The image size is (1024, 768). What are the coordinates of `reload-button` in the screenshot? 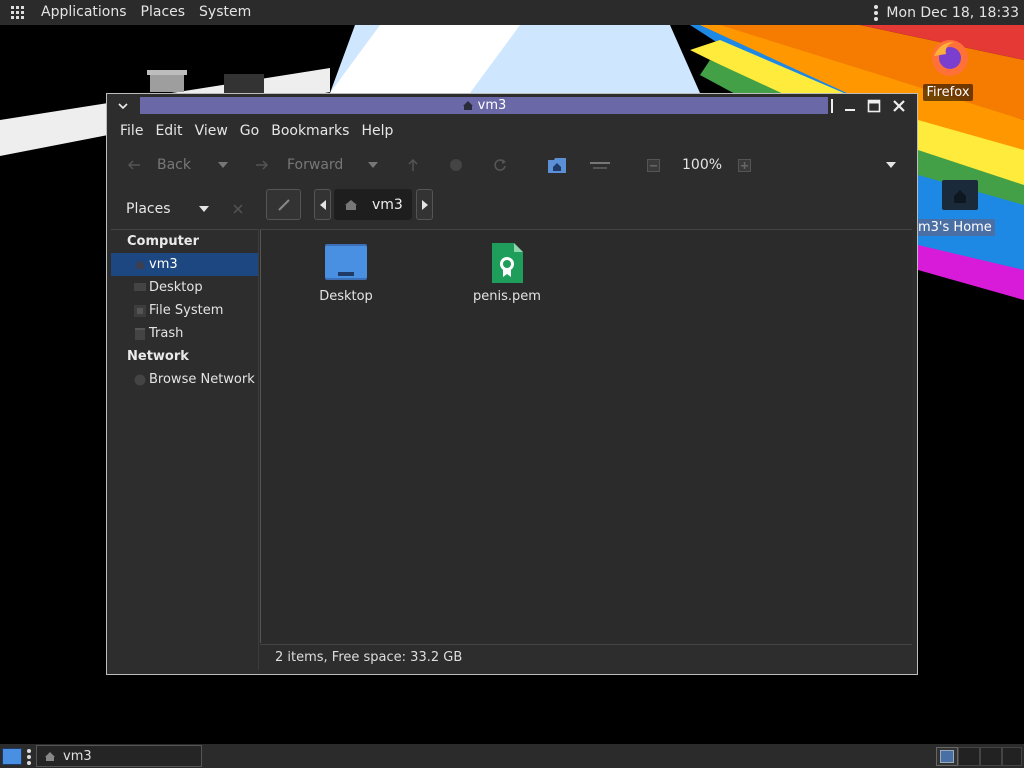 It's located at (500, 165).